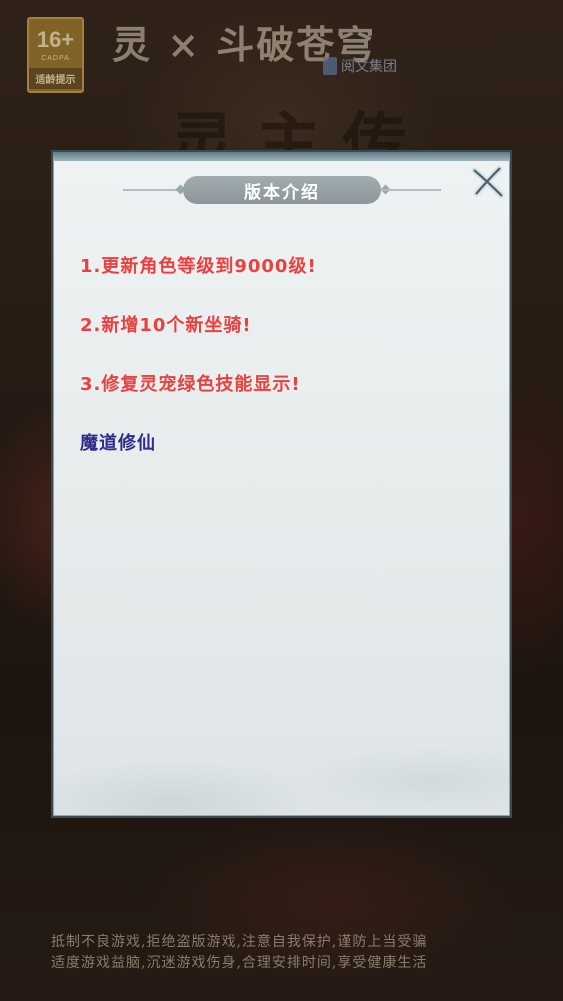 This screenshot has width=563, height=1001. I want to click on age-rating-badge: 16+ CADPA 适龄提示, so click(55, 55).